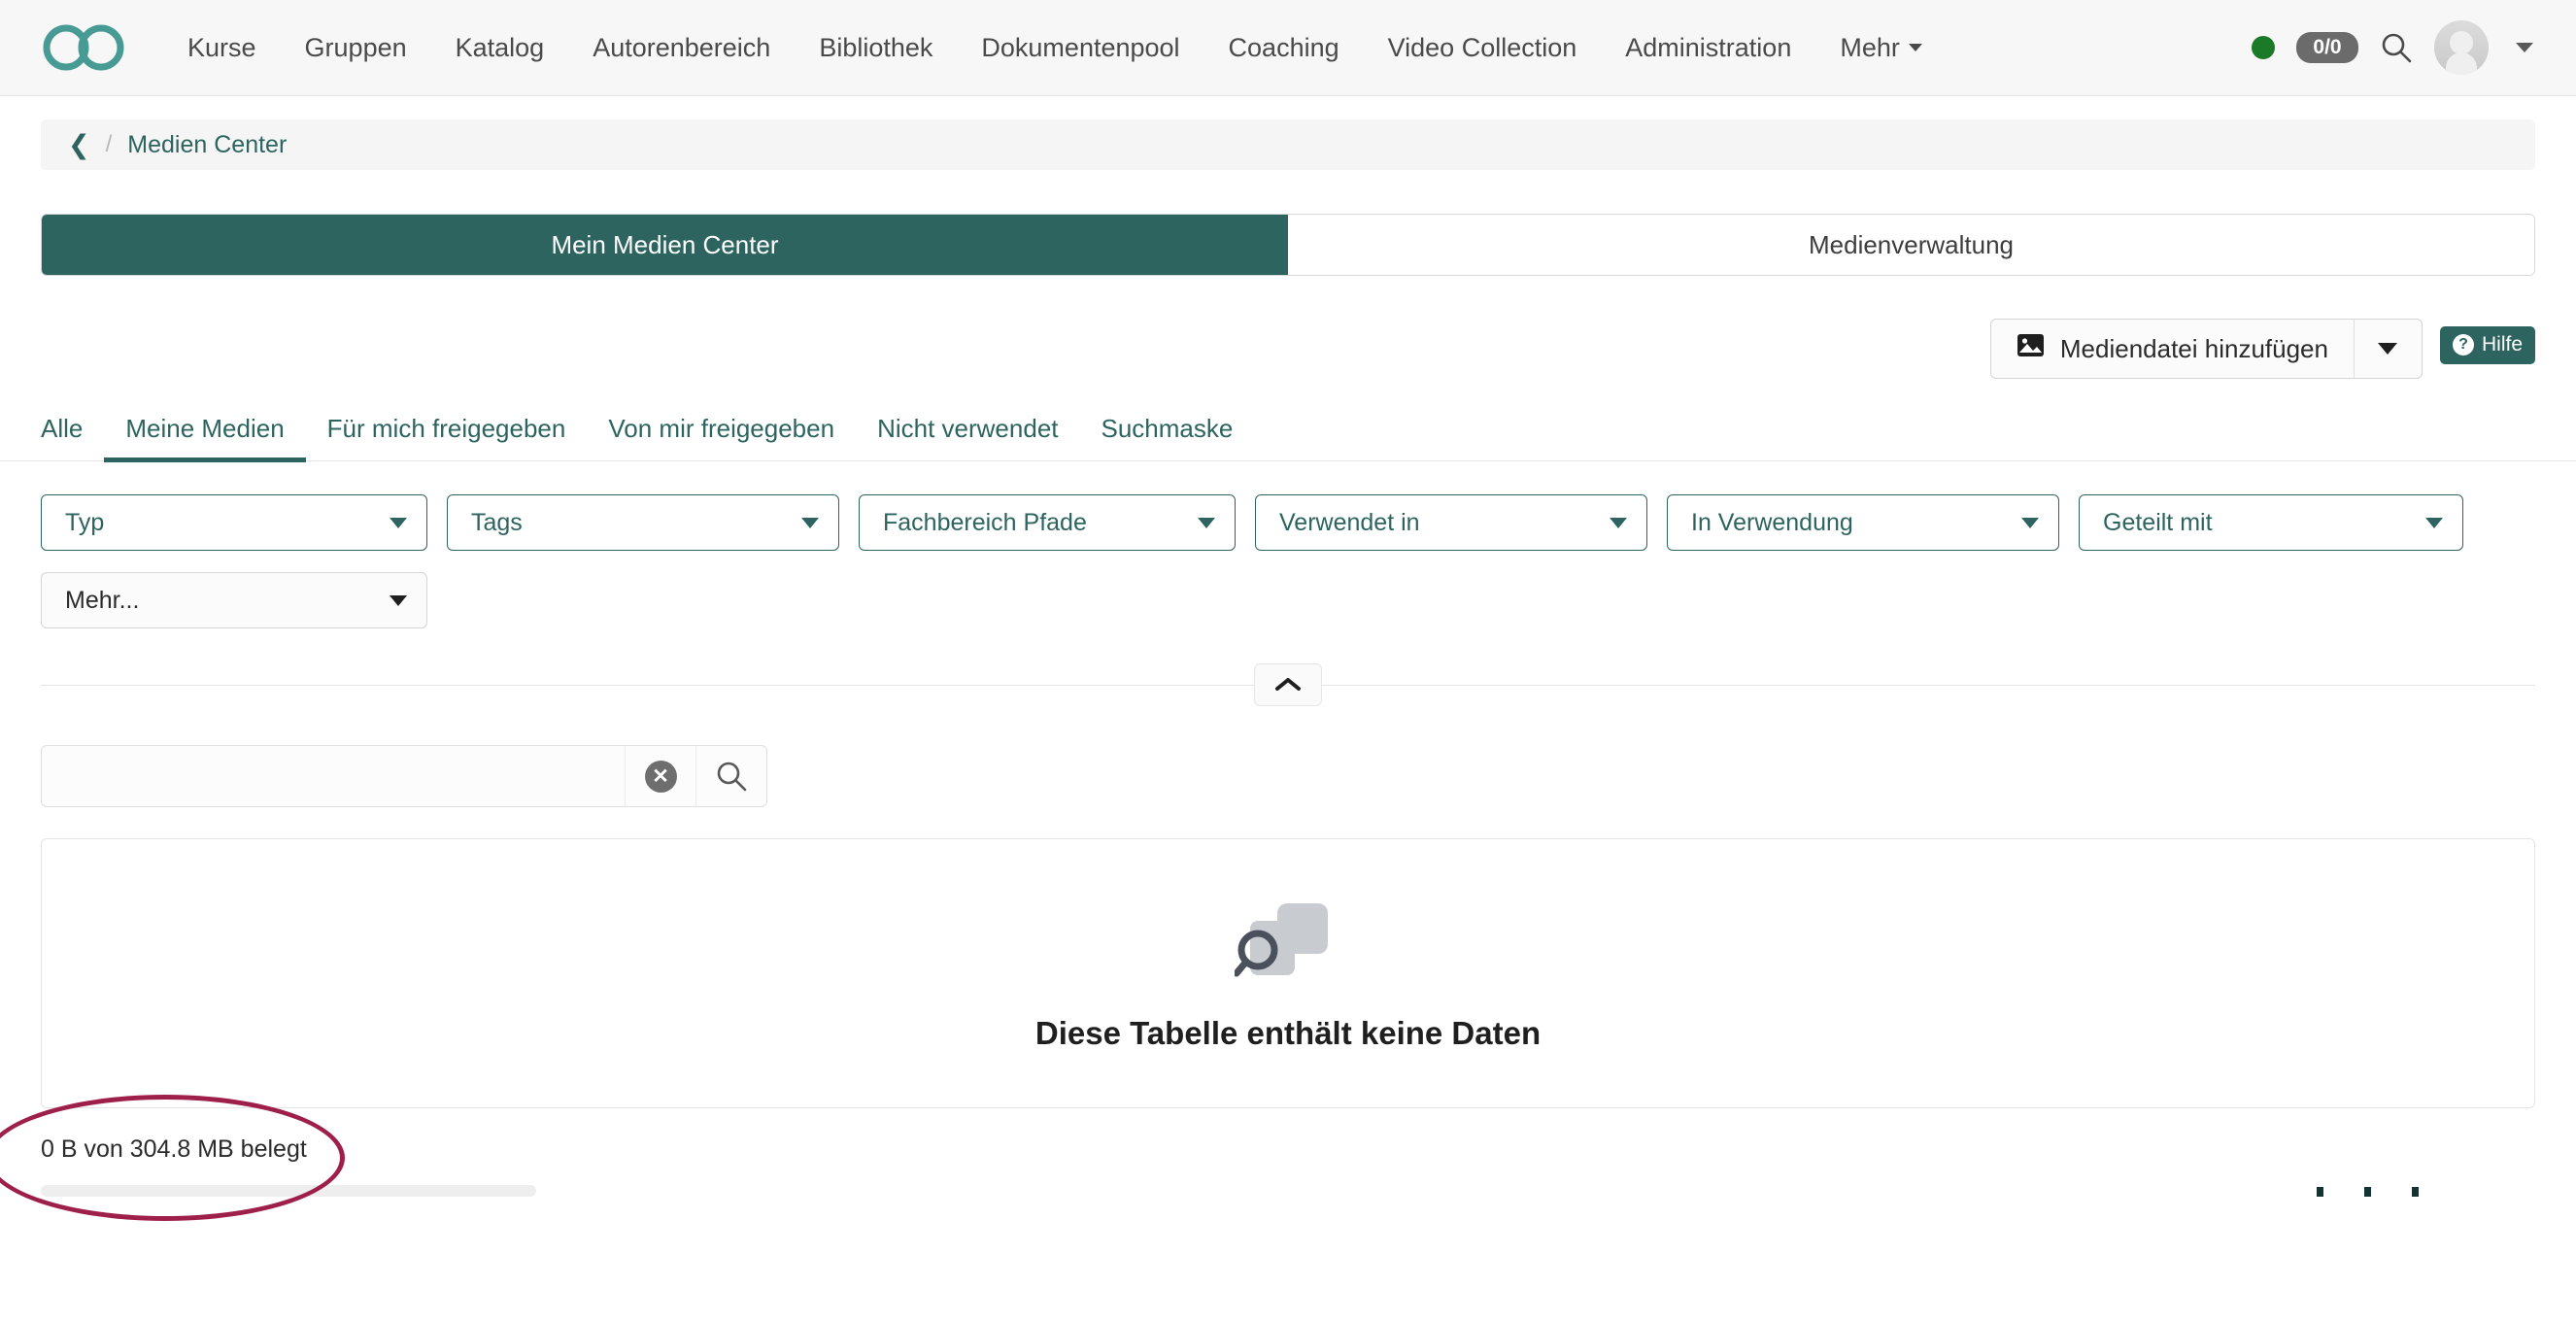 The image size is (2576, 1321). Describe the element at coordinates (681, 48) in the screenshot. I see `nav-item-autorenbereich: Autorenbereich` at that location.